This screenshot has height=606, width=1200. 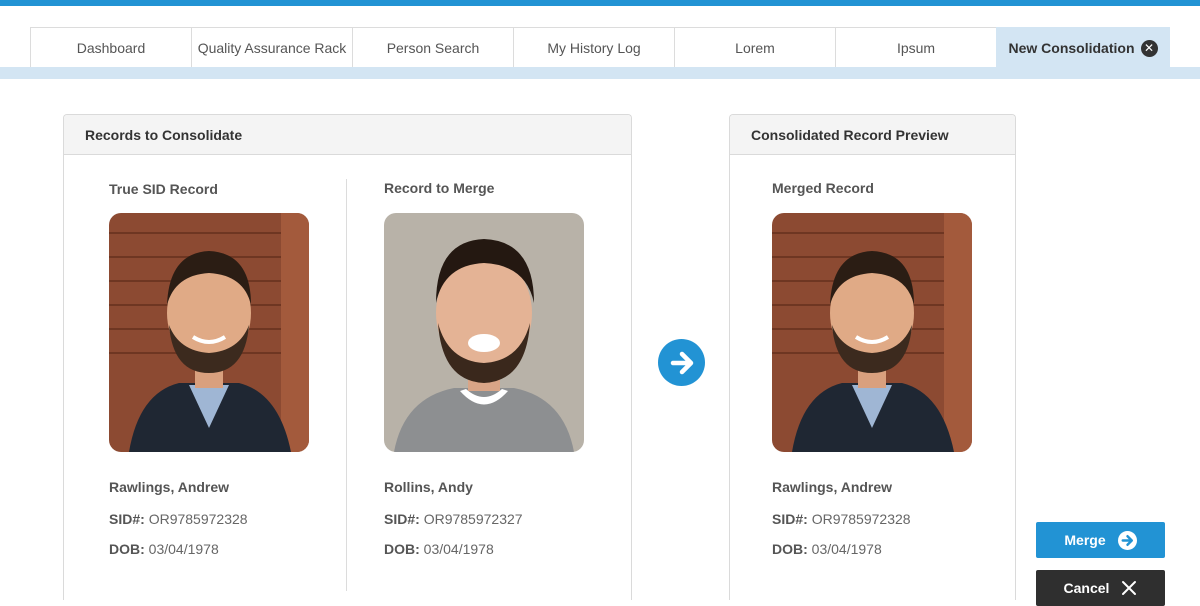 What do you see at coordinates (209, 332) in the screenshot?
I see `true-record-photo` at bounding box center [209, 332].